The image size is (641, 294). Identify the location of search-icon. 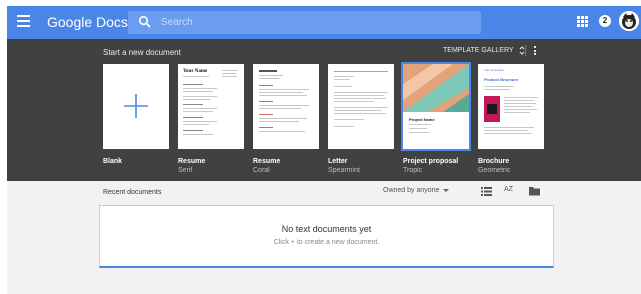
(144, 21).